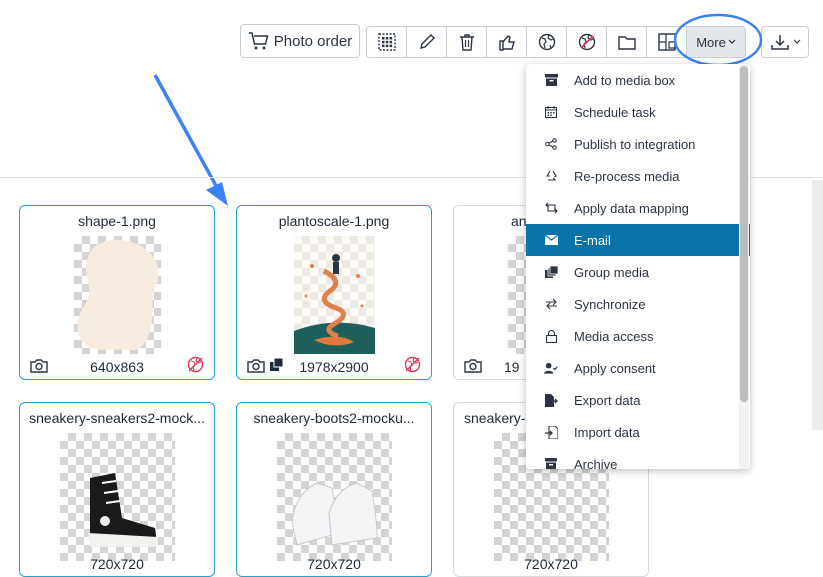 This screenshot has height=577, width=823. What do you see at coordinates (614, 336) in the screenshot?
I see `menu-item-label: Media access` at bounding box center [614, 336].